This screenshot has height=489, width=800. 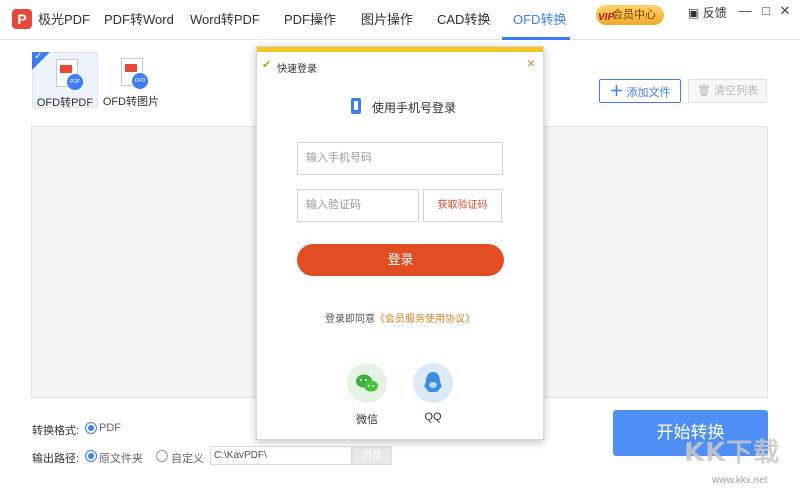 I want to click on feedback-button: ▣ 反馈, so click(x=707, y=12).